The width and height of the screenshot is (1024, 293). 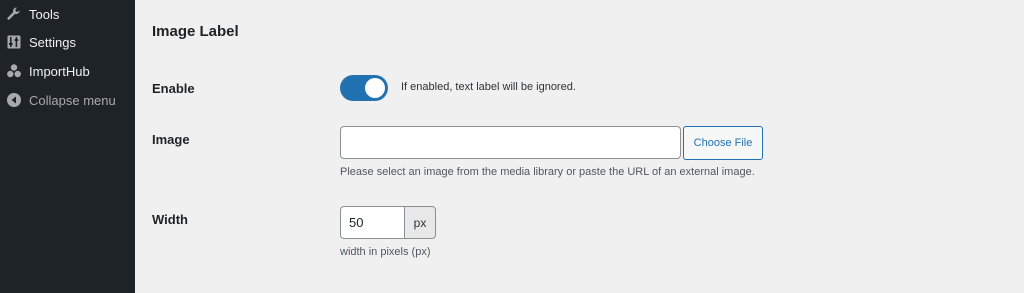 What do you see at coordinates (195, 31) in the screenshot?
I see `section-title: Image Label` at bounding box center [195, 31].